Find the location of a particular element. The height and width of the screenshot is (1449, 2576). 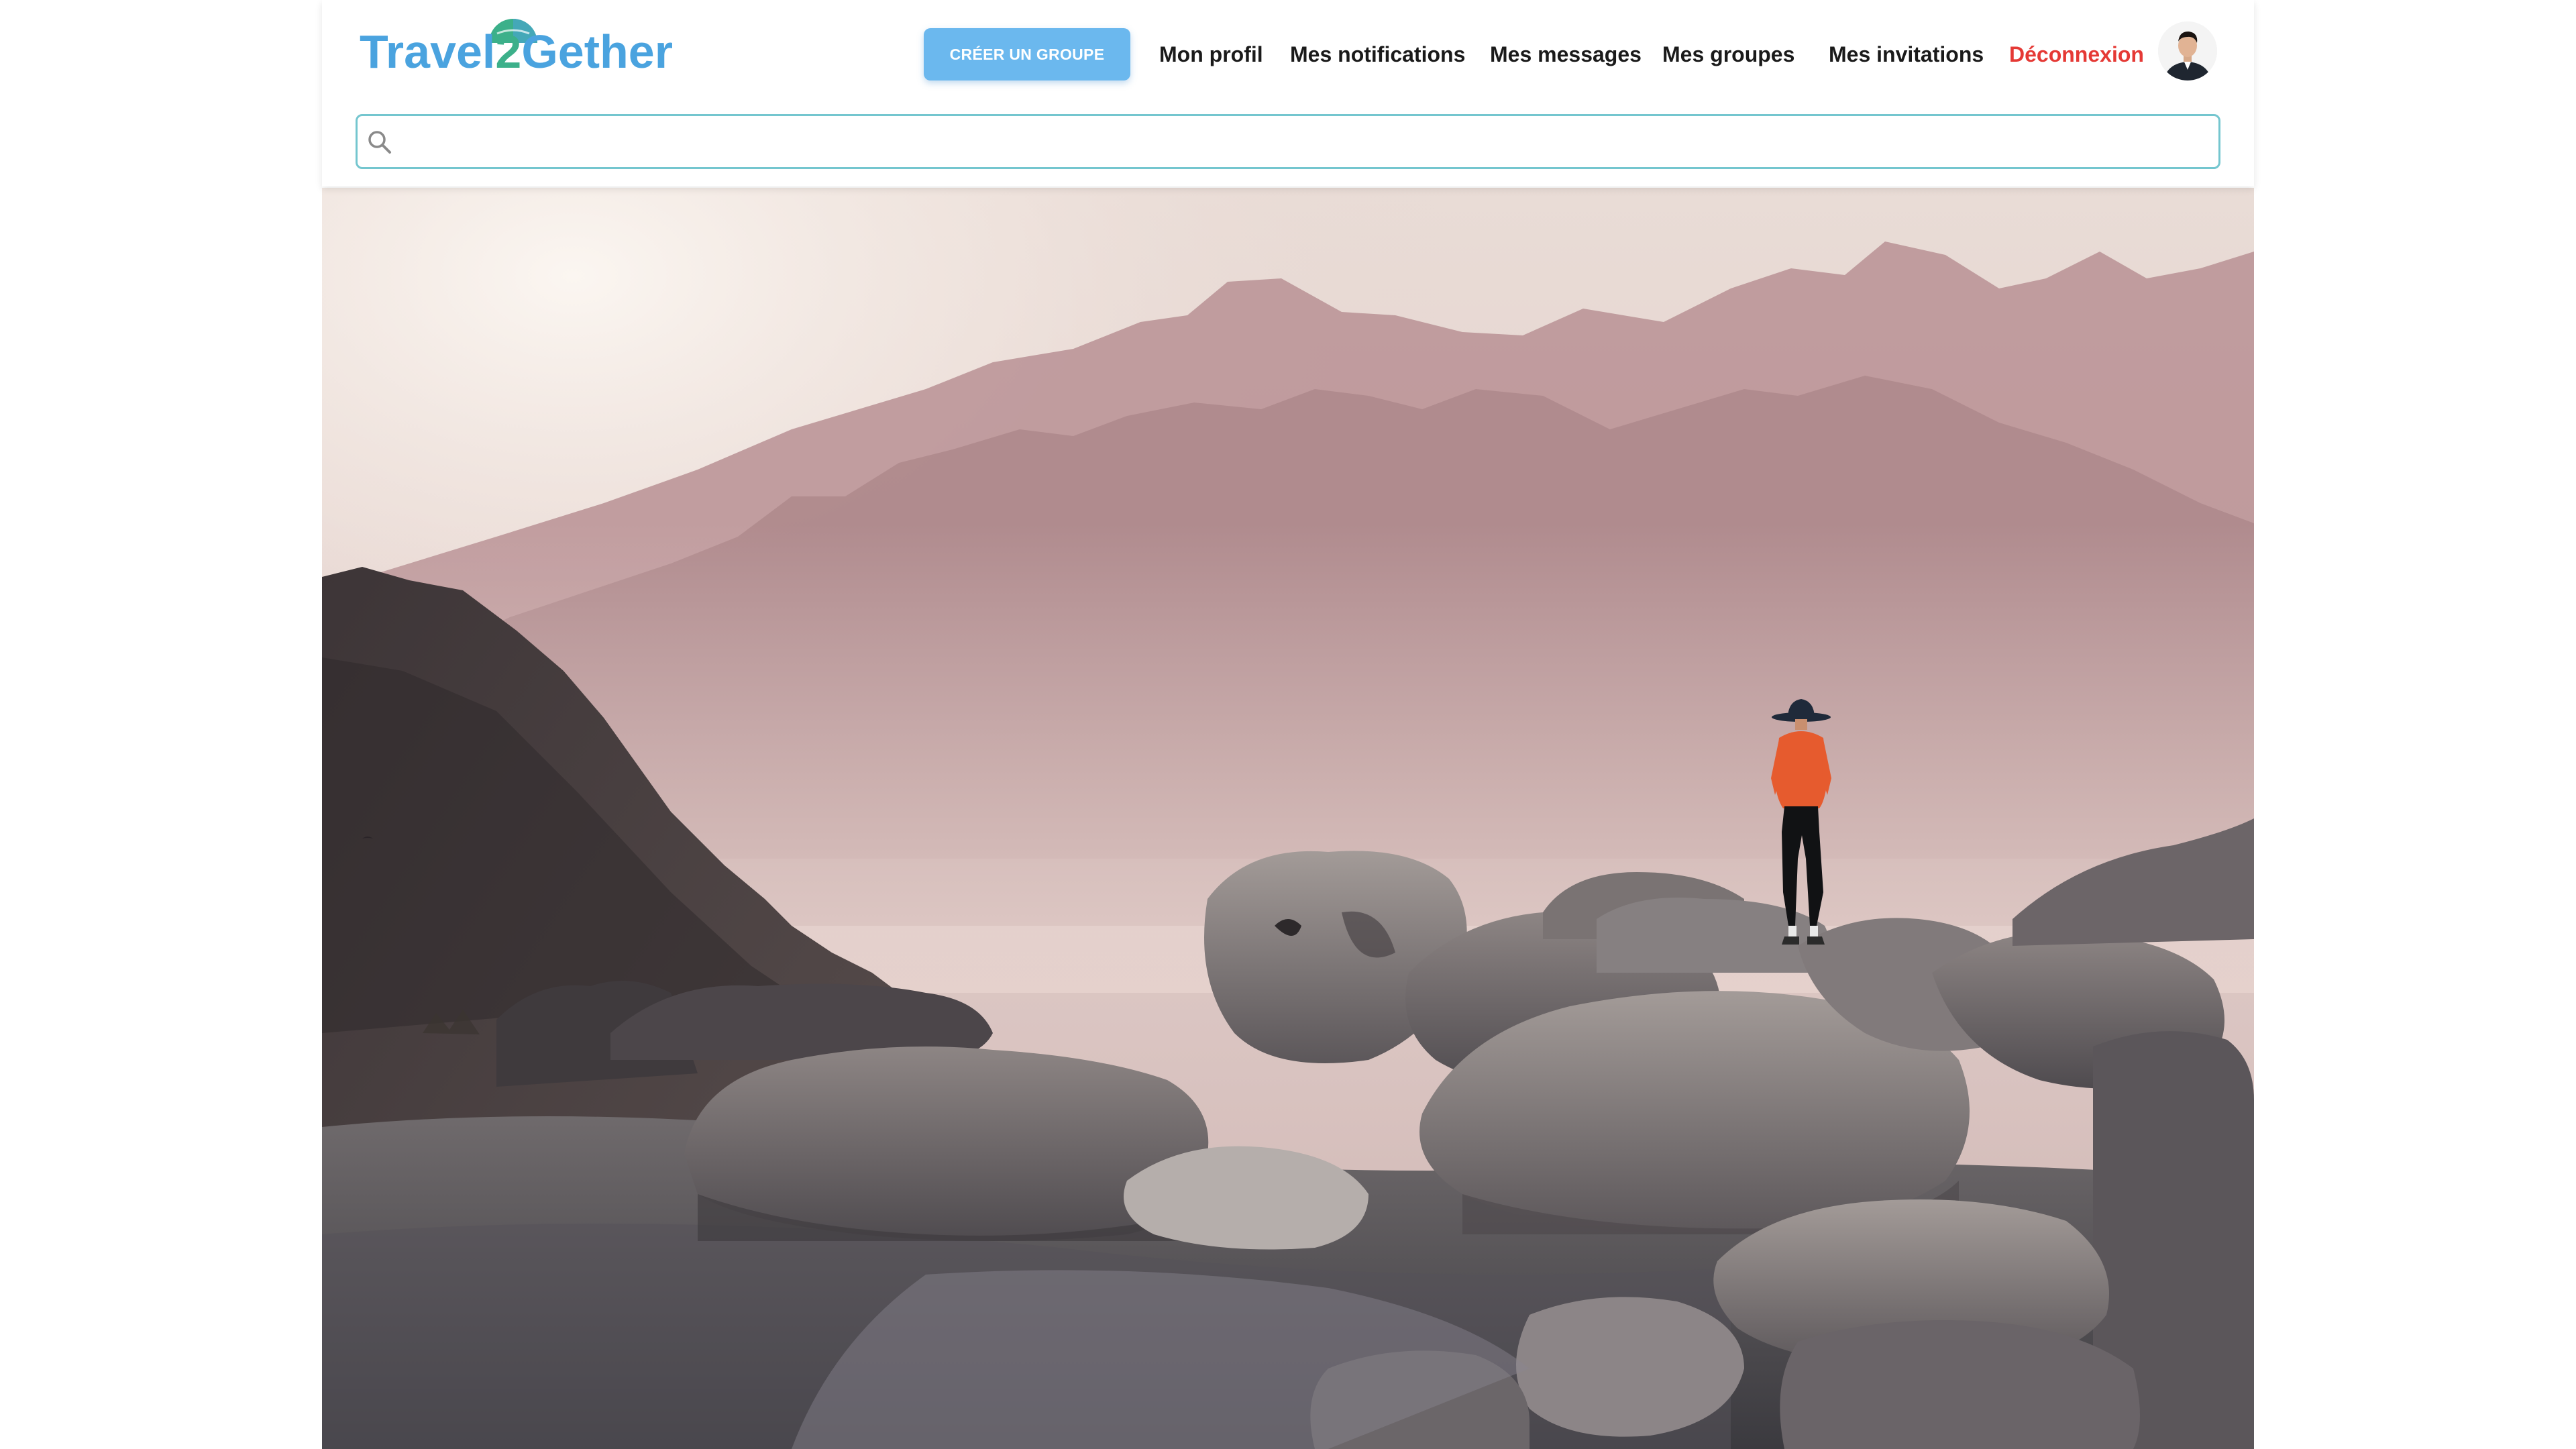

logo-text-gether: Gether is located at coordinates (597, 51).